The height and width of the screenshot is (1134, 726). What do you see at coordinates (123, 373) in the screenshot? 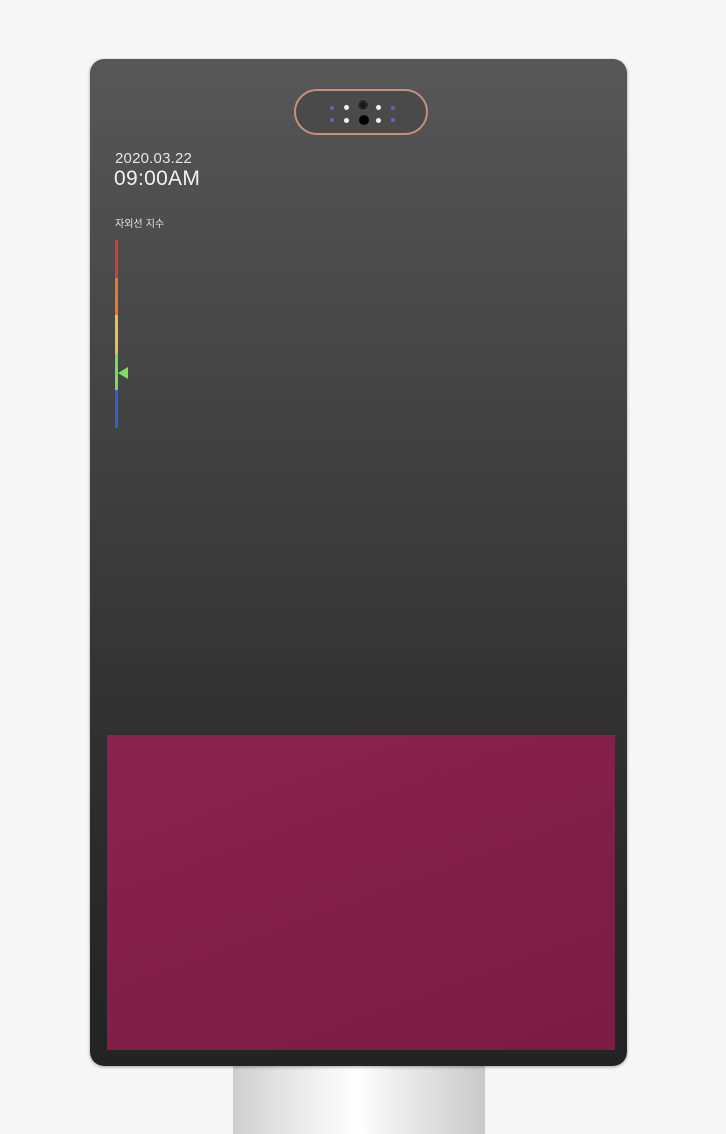
I see `uv-index-pointer-icon` at bounding box center [123, 373].